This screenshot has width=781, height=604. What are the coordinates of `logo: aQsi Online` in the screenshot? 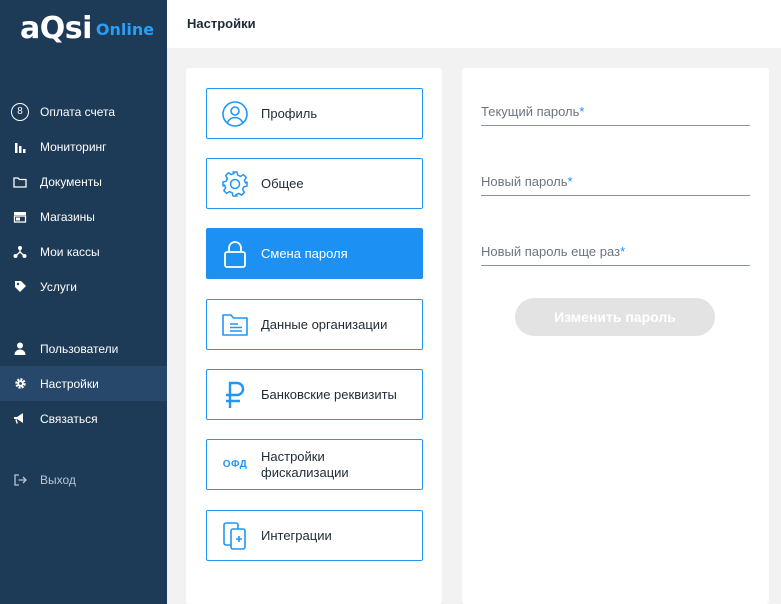 It's located at (87, 28).